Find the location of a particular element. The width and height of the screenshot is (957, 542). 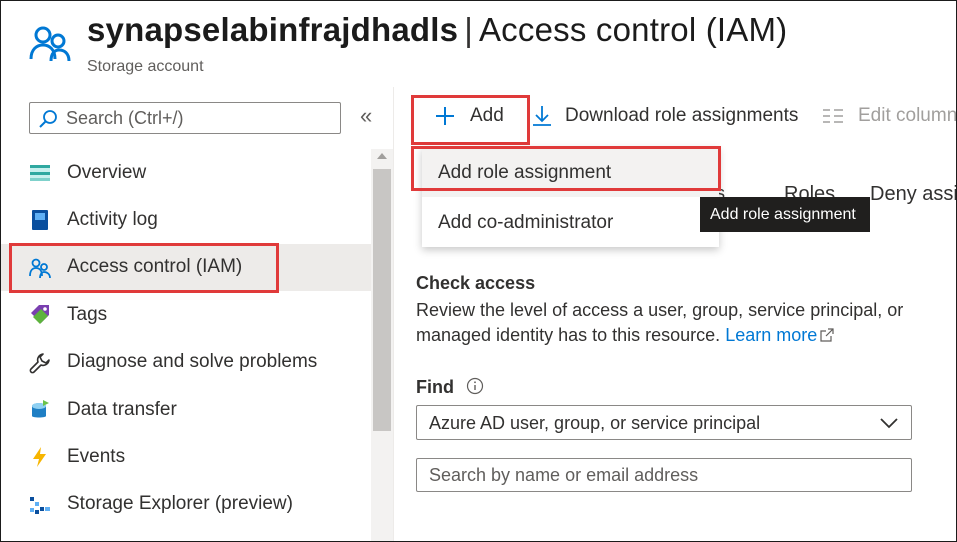

learn-more-label: Learn more is located at coordinates (771, 335).